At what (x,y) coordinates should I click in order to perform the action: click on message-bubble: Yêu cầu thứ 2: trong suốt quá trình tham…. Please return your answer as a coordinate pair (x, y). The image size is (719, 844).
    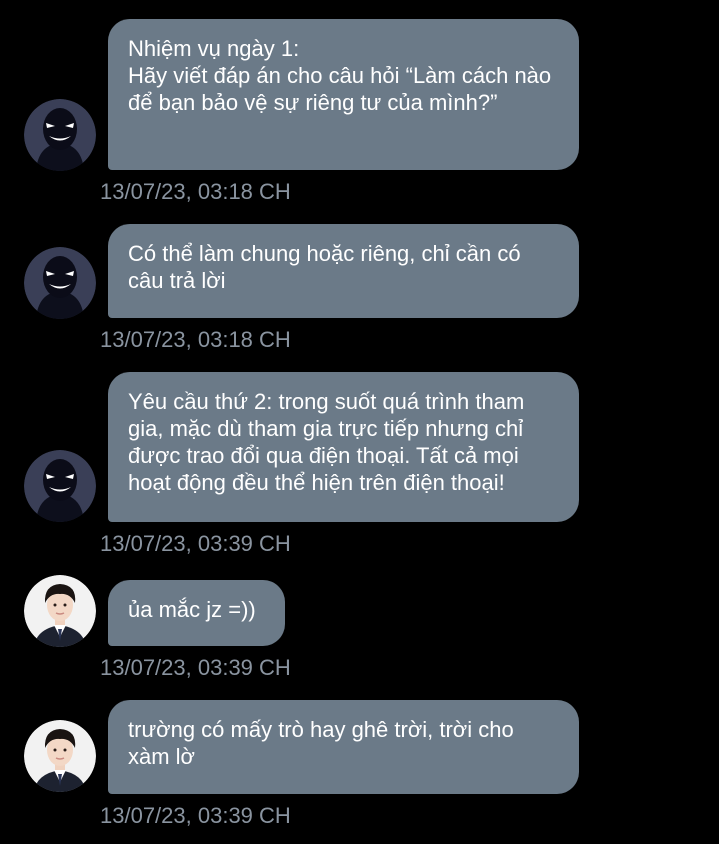
    Looking at the image, I should click on (343, 447).